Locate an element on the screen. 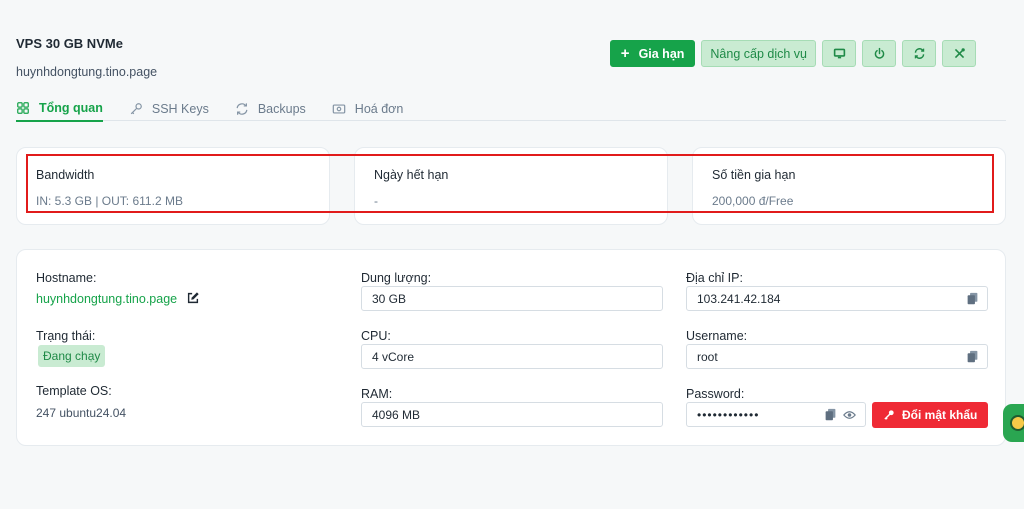 This screenshot has height=509, width=1024. password-value: •••••••••••• is located at coordinates (728, 415).